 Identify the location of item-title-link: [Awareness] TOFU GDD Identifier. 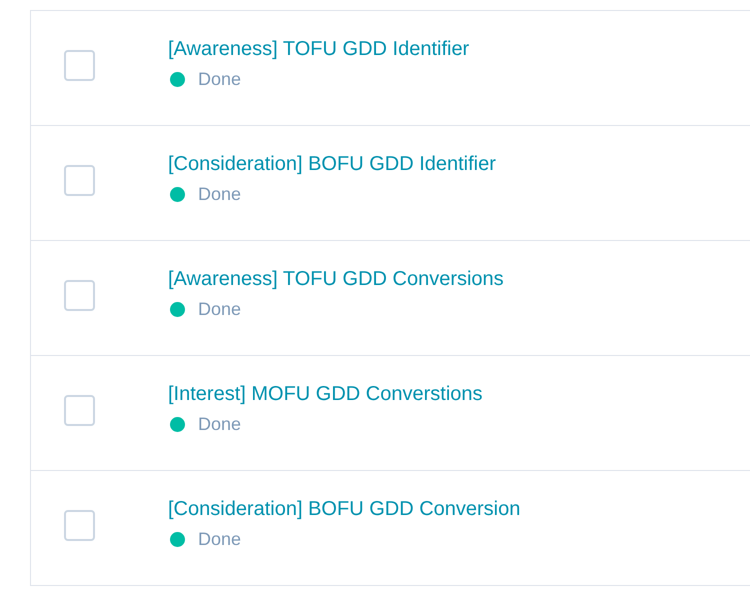
(319, 49).